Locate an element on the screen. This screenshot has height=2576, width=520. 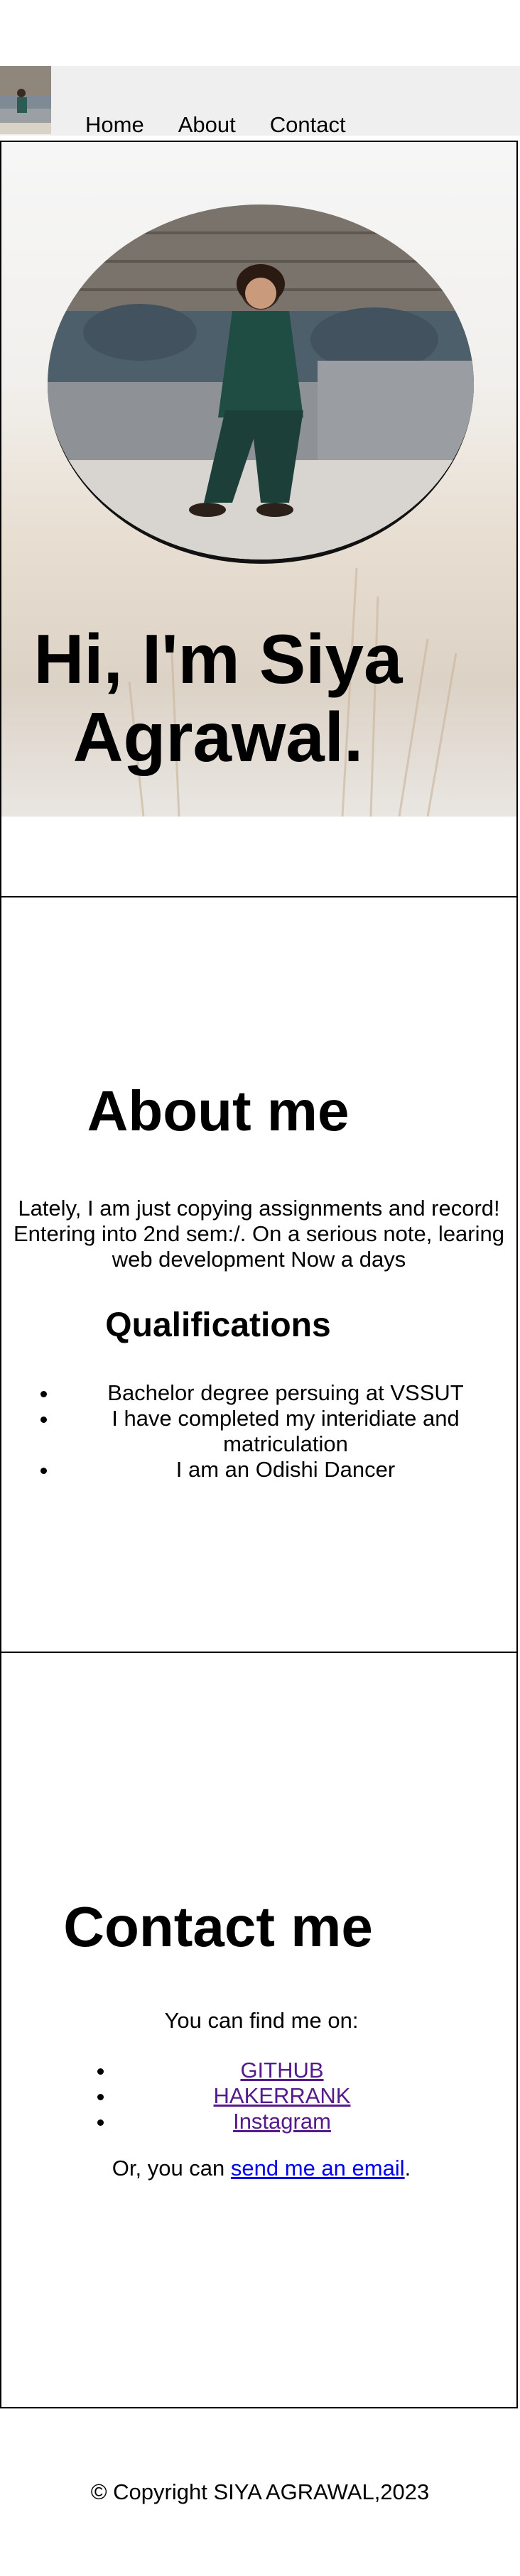
instagram-link: Instagram is located at coordinates (282, 2121).